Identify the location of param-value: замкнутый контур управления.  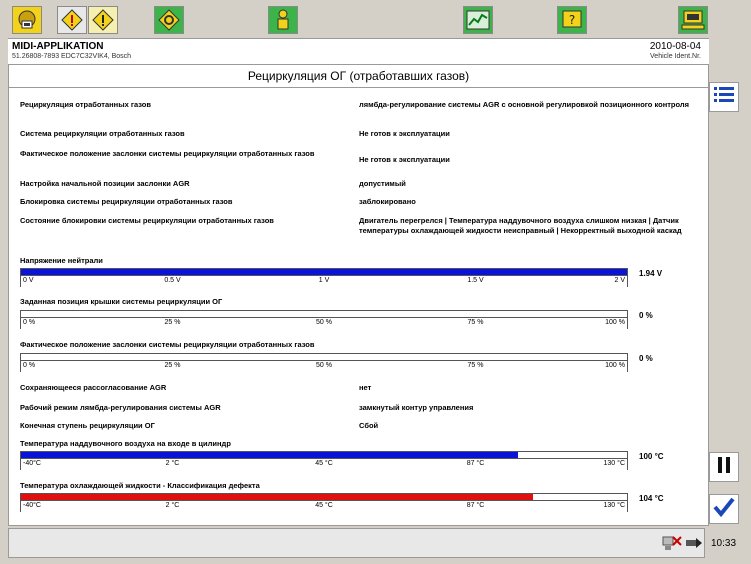
(416, 407).